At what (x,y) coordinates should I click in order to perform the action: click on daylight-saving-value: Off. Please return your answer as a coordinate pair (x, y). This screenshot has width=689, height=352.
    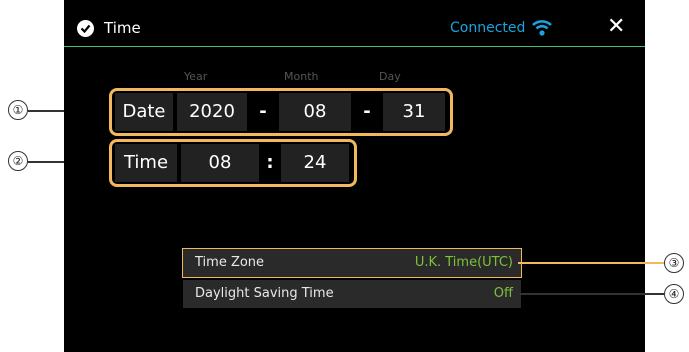
    Looking at the image, I should click on (503, 293).